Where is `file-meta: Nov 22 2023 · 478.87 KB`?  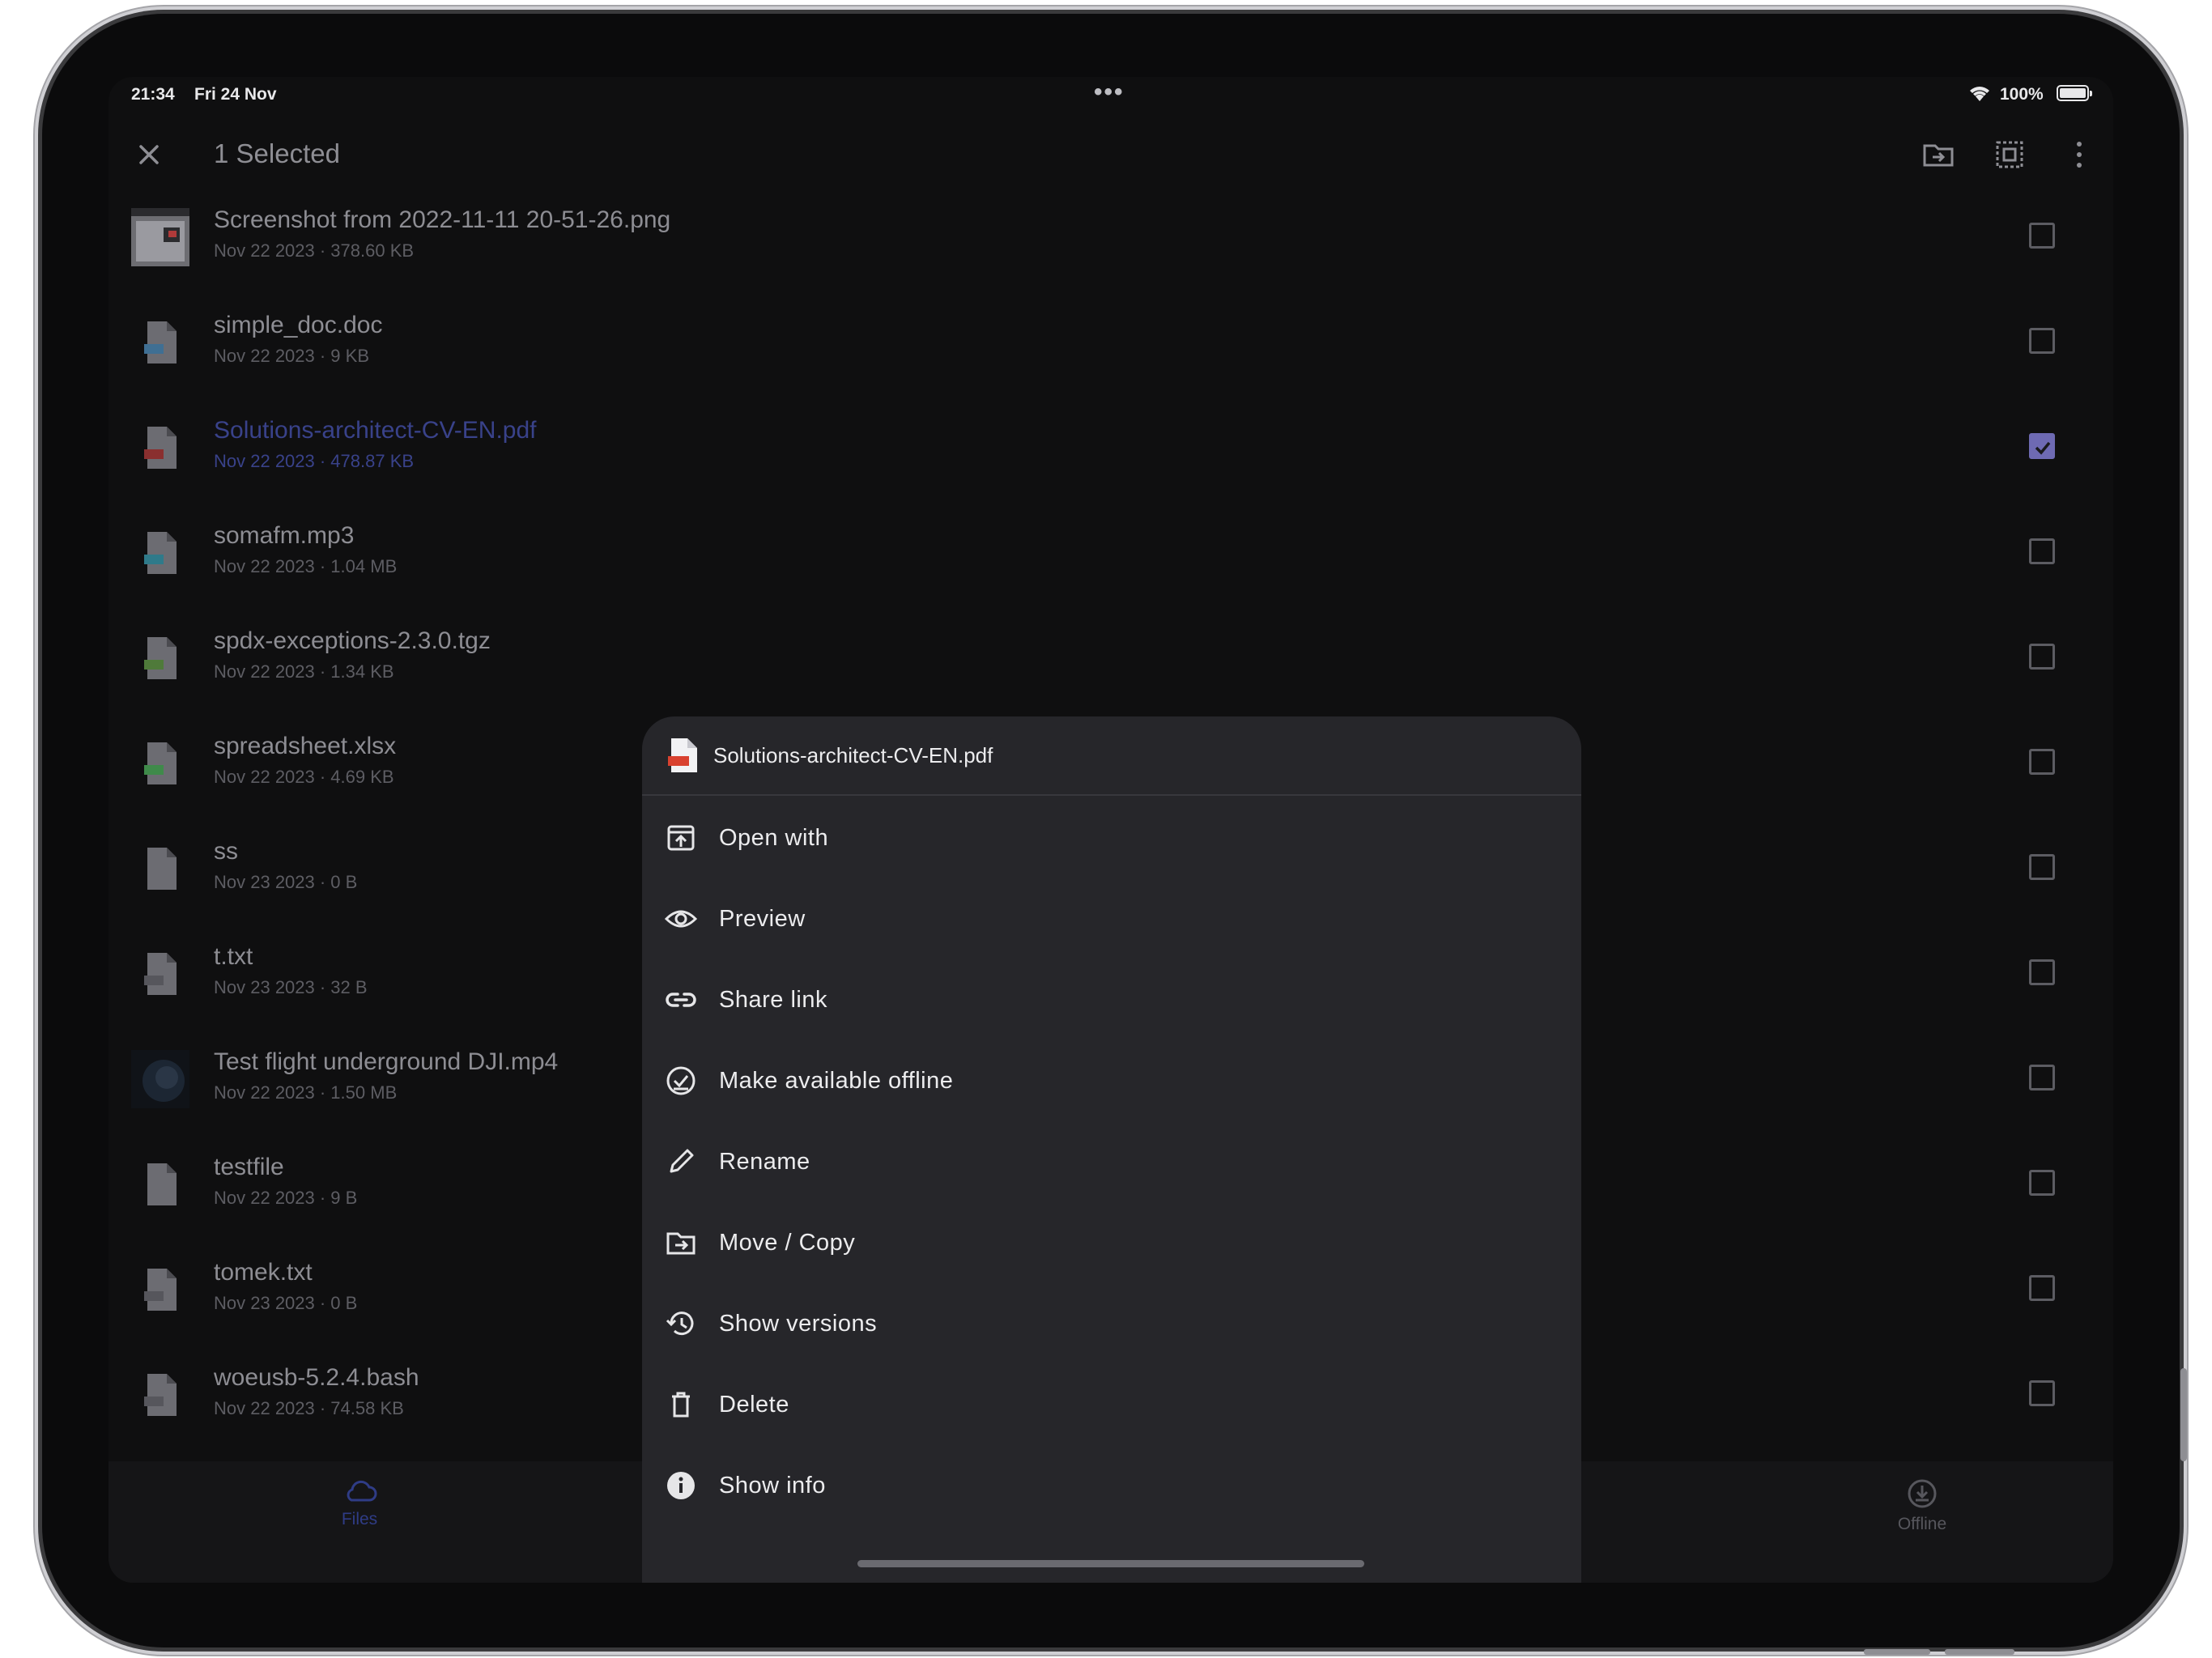
file-meta: Nov 22 2023 · 478.87 KB is located at coordinates (314, 461).